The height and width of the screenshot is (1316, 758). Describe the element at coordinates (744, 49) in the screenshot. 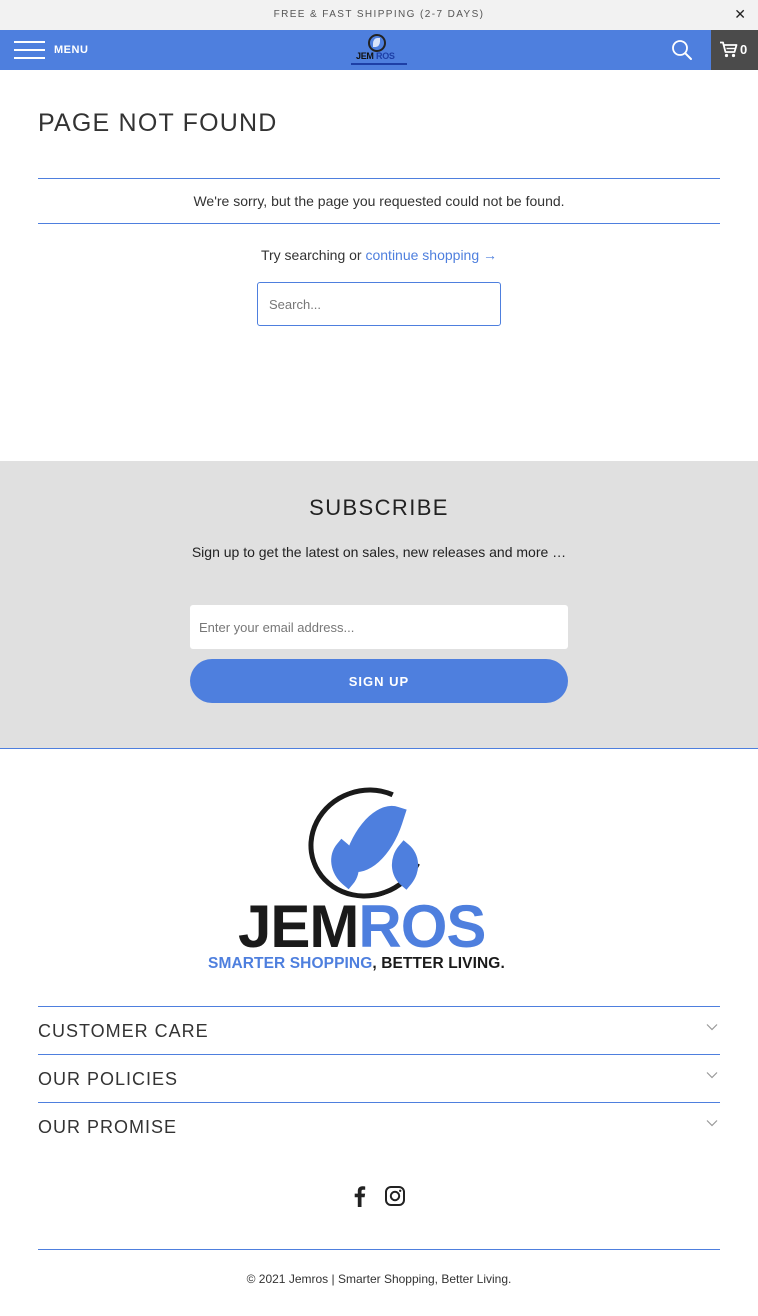

I see `cart-count: 0` at that location.